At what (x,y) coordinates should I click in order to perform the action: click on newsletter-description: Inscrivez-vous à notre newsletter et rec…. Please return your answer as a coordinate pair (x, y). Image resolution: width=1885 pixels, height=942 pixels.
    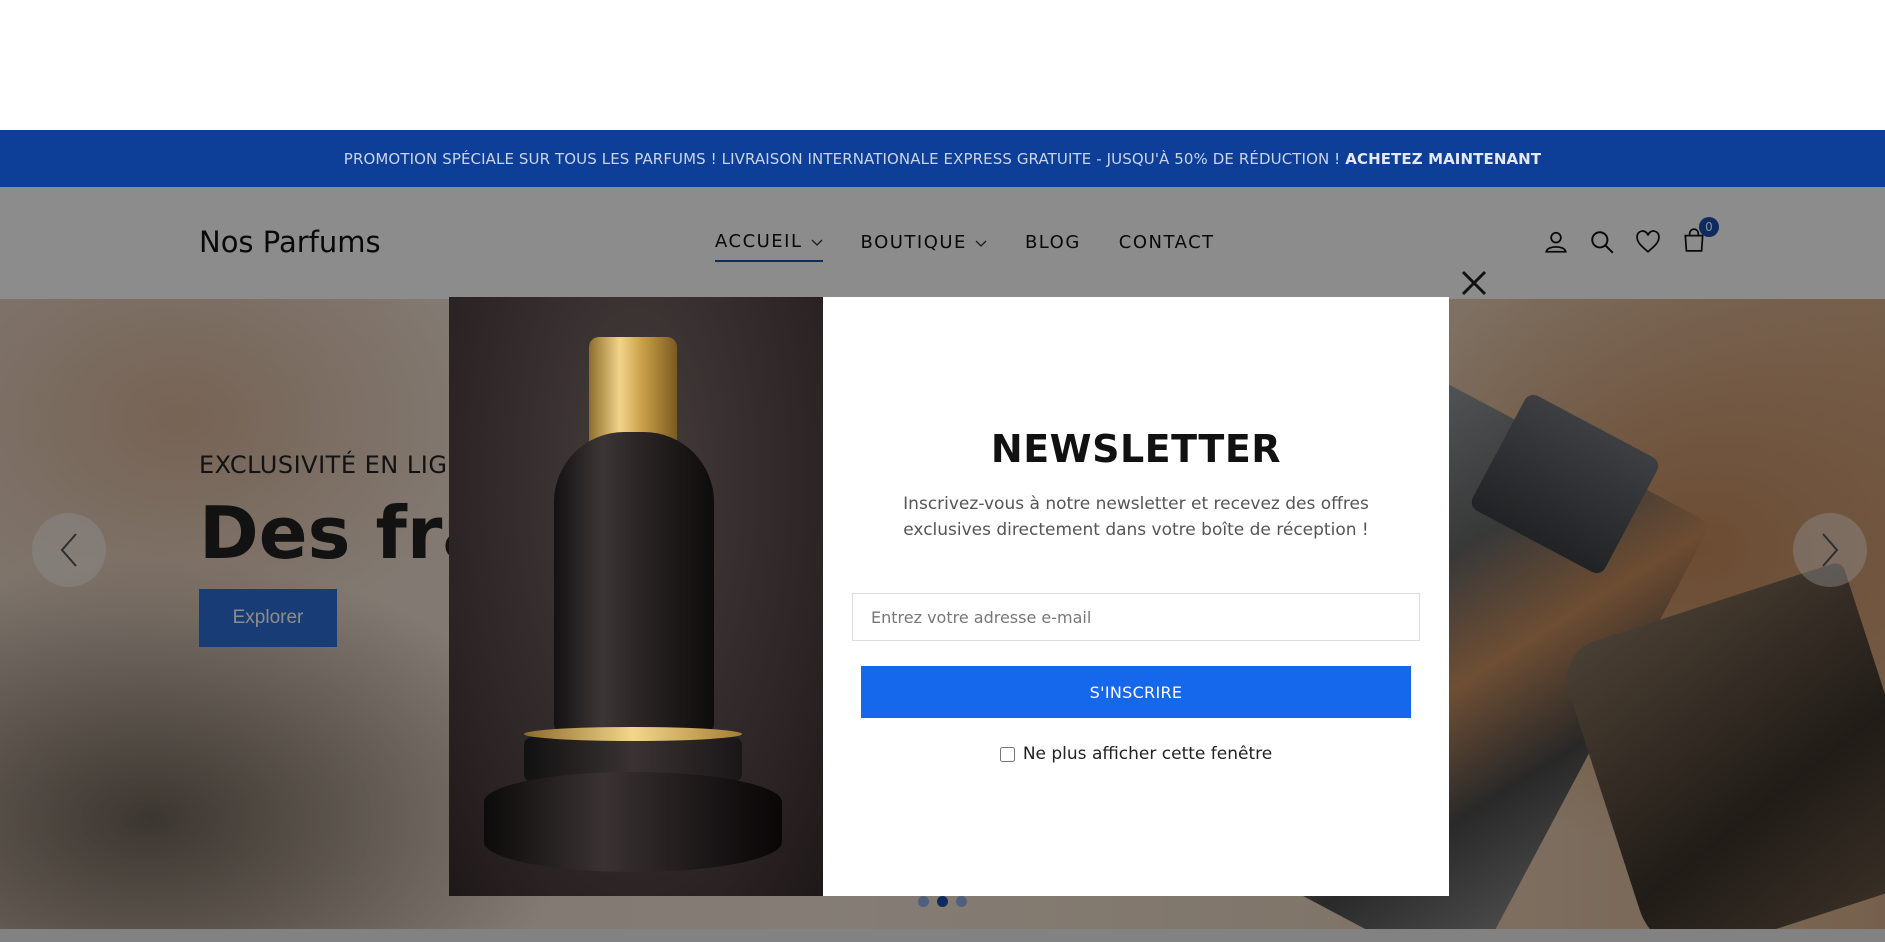
    Looking at the image, I should click on (1136, 517).